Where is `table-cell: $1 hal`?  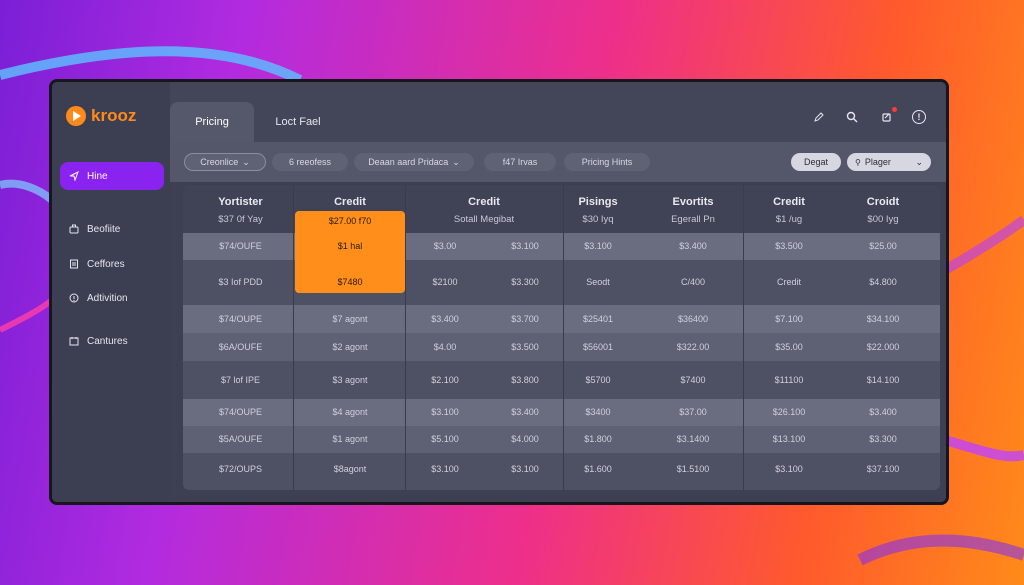
table-cell: $1 hal is located at coordinates (350, 246).